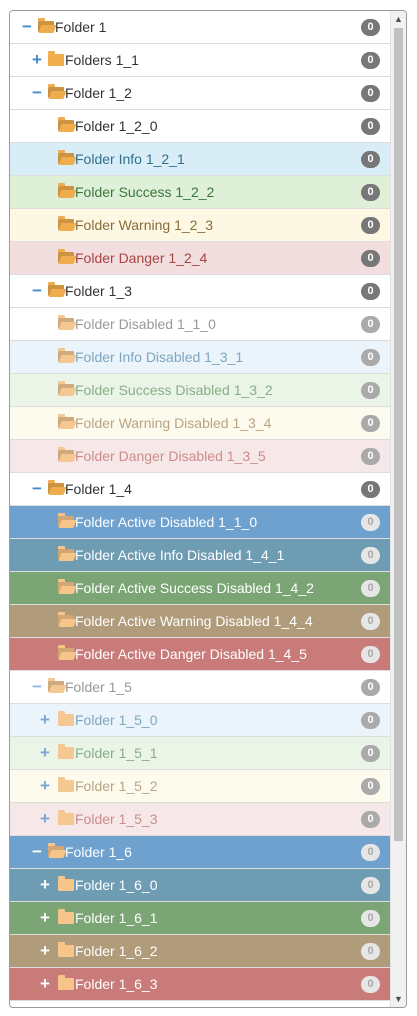 This screenshot has height=1016, width=417. I want to click on tree-node: Folder Warning Disabled 1_3_4 0, so click(200, 423).